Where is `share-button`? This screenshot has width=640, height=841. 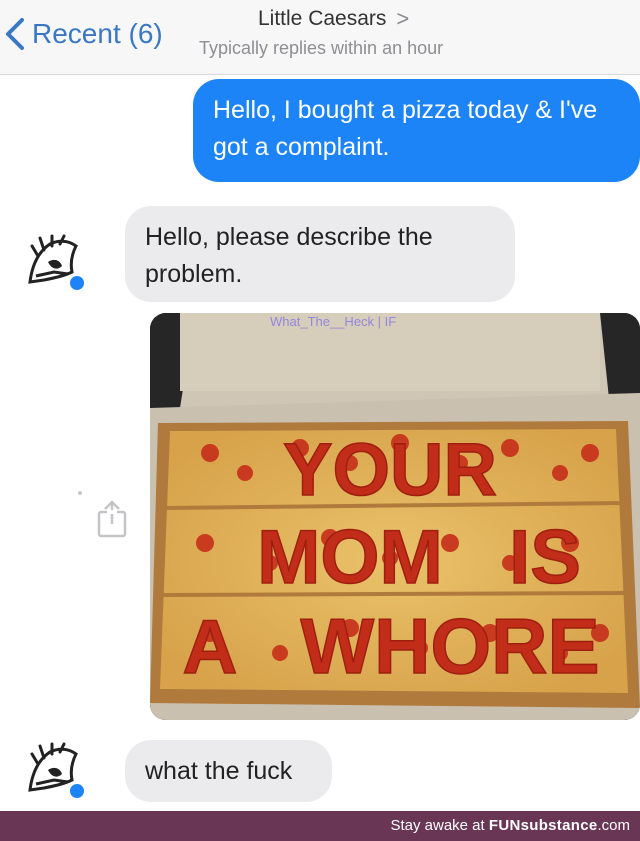 share-button is located at coordinates (112, 518).